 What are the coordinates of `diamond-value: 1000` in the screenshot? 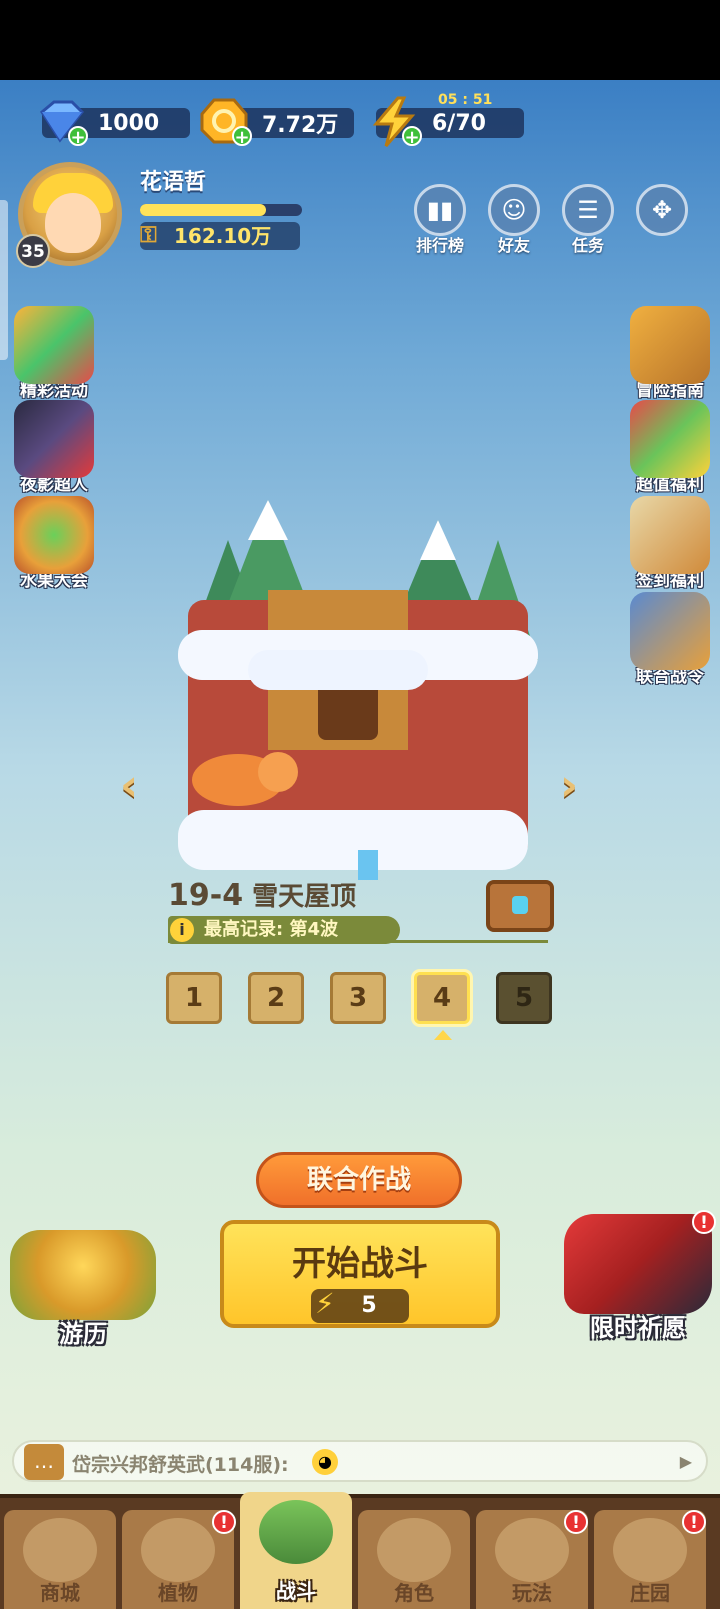 It's located at (129, 123).